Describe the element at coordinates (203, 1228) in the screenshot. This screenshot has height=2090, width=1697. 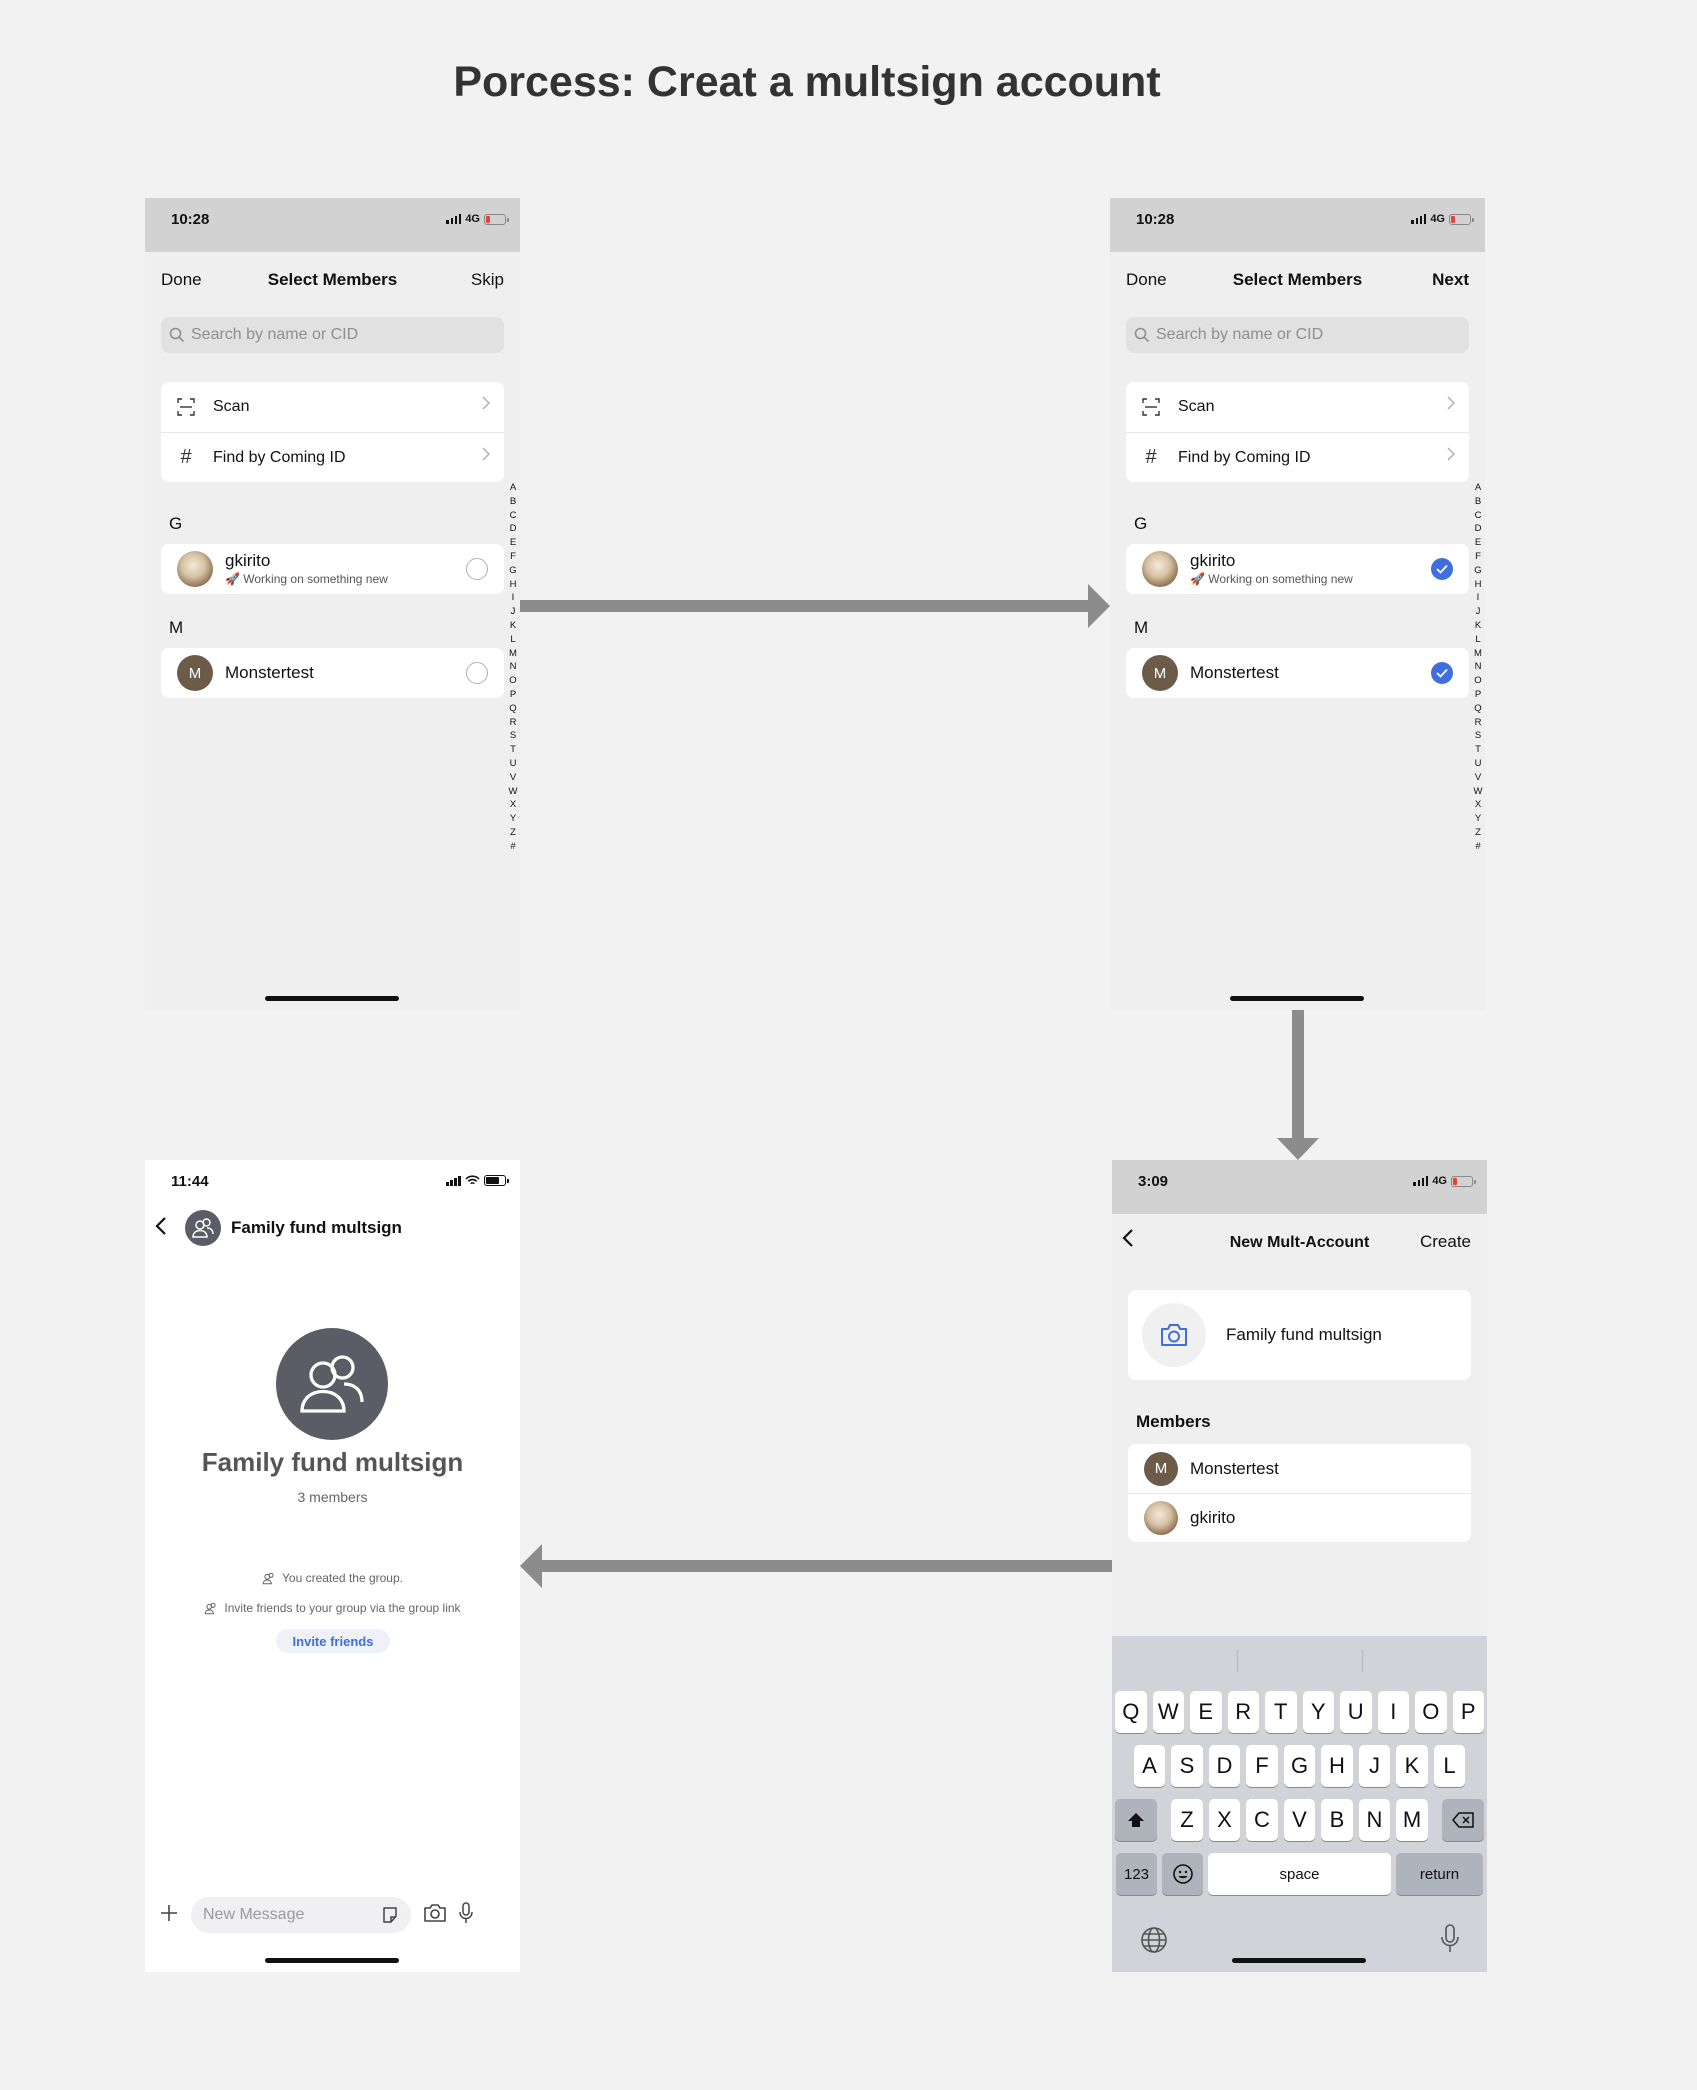
I see `group-avatar` at that location.